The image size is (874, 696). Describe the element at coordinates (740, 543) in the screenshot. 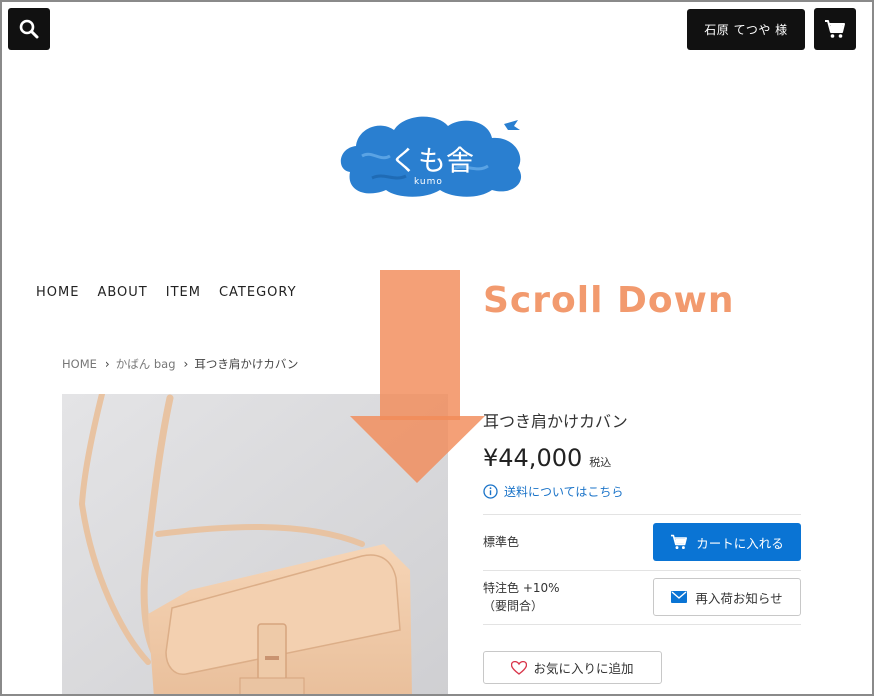

I see `add-to-cart-label: カートに入れる` at that location.